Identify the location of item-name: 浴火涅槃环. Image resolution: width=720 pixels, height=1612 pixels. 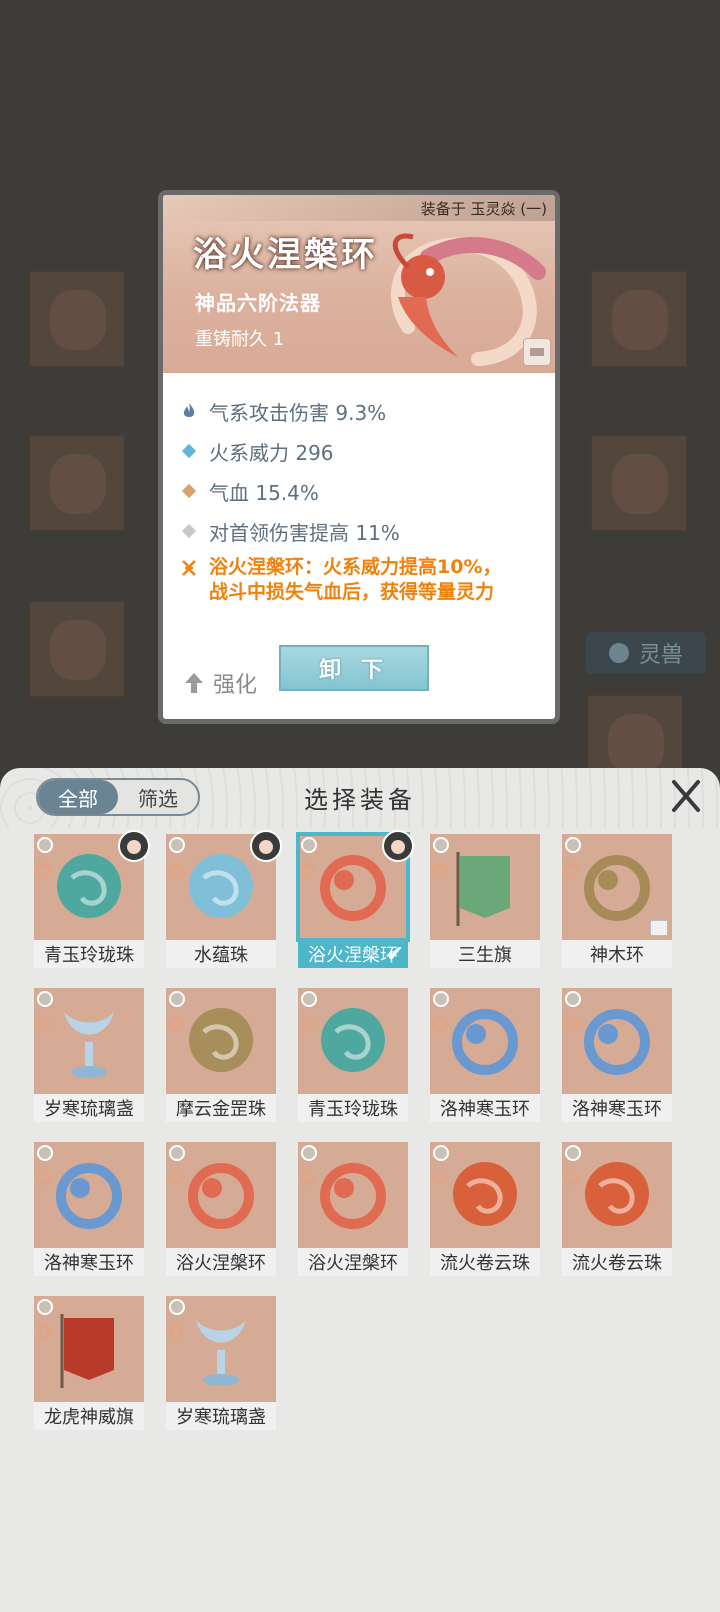
(285, 255).